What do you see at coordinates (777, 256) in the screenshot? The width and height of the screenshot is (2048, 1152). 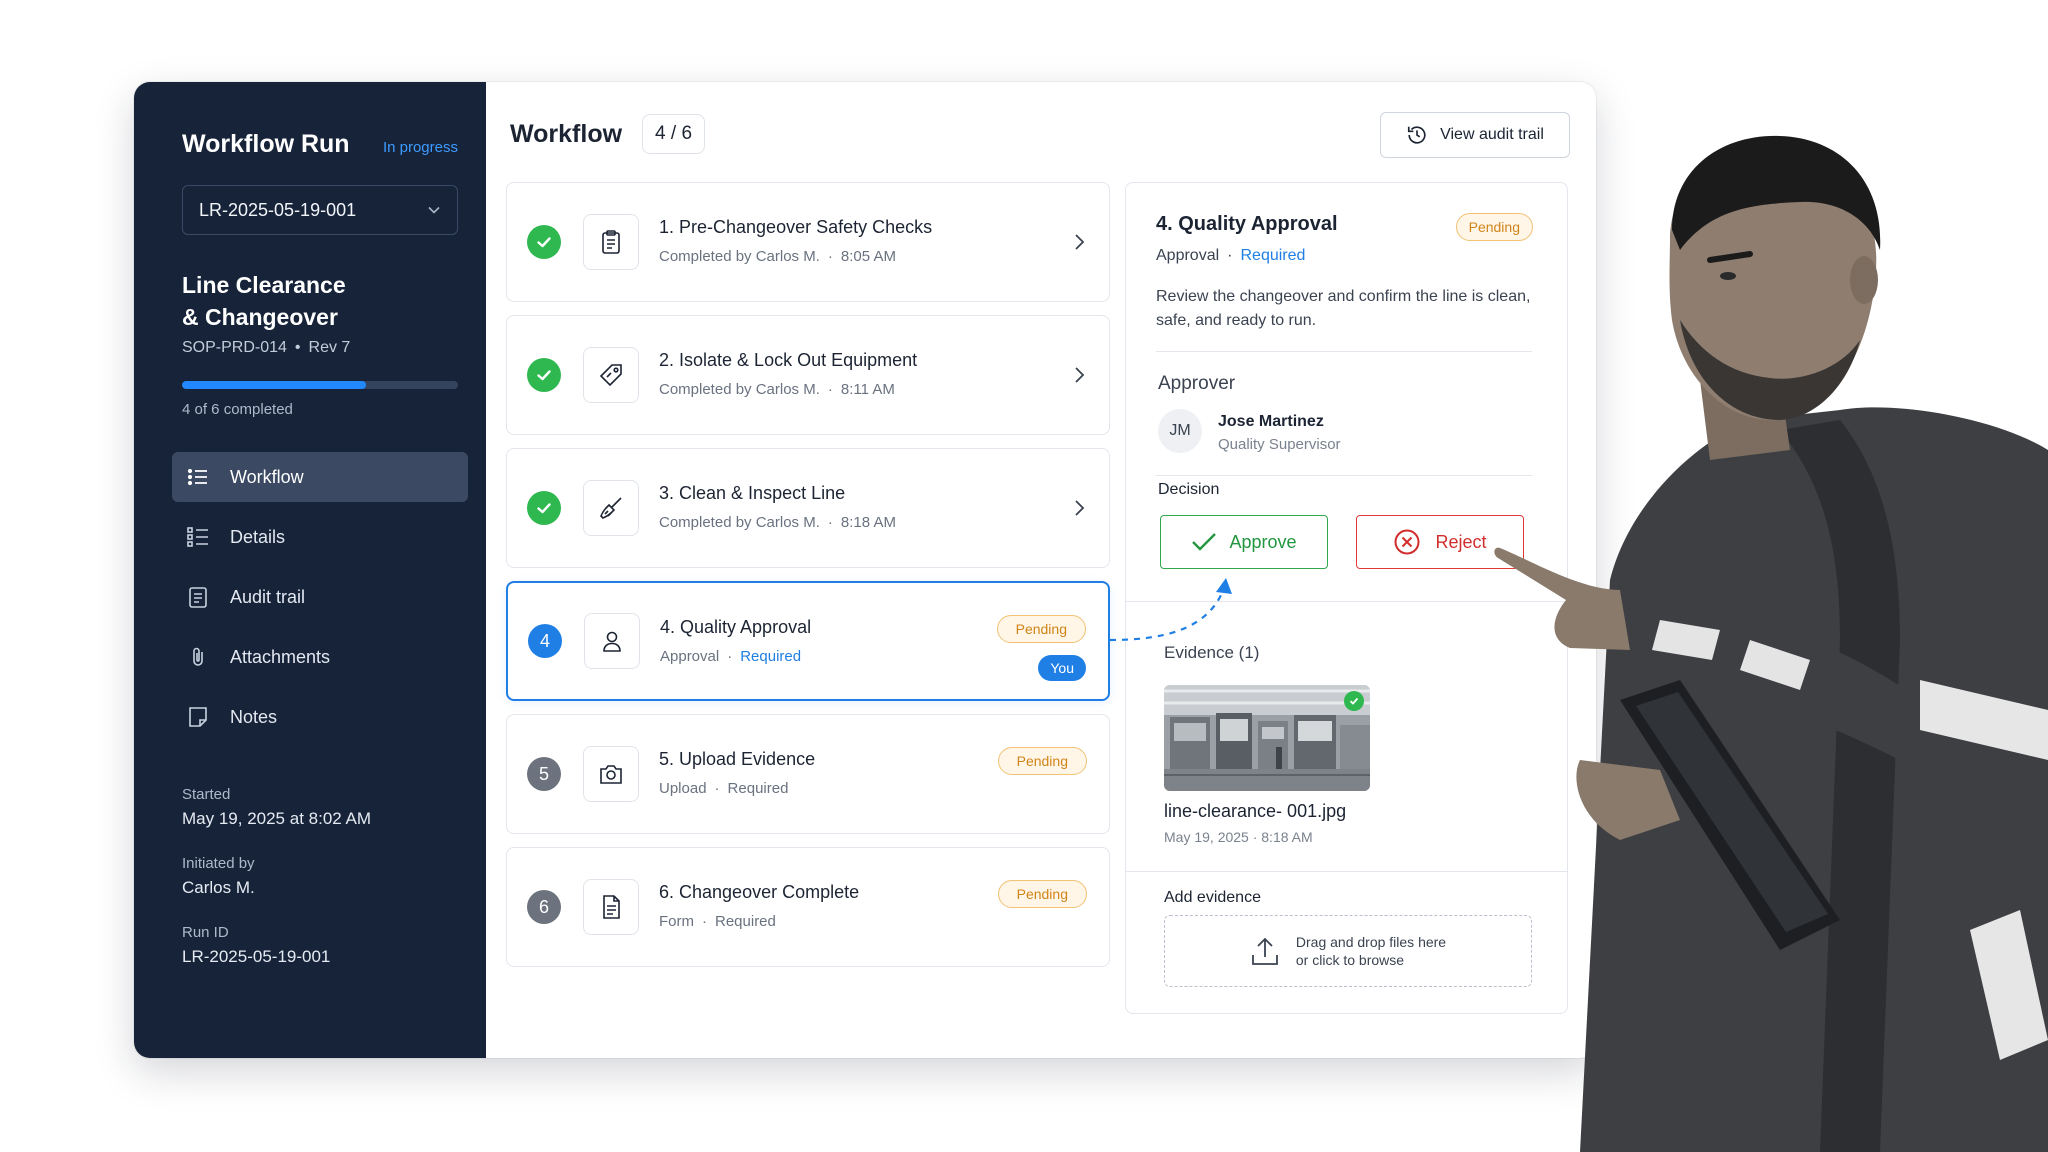 I see `step-subtitle: Completed by Carlos M. · 8:05 AM` at bounding box center [777, 256].